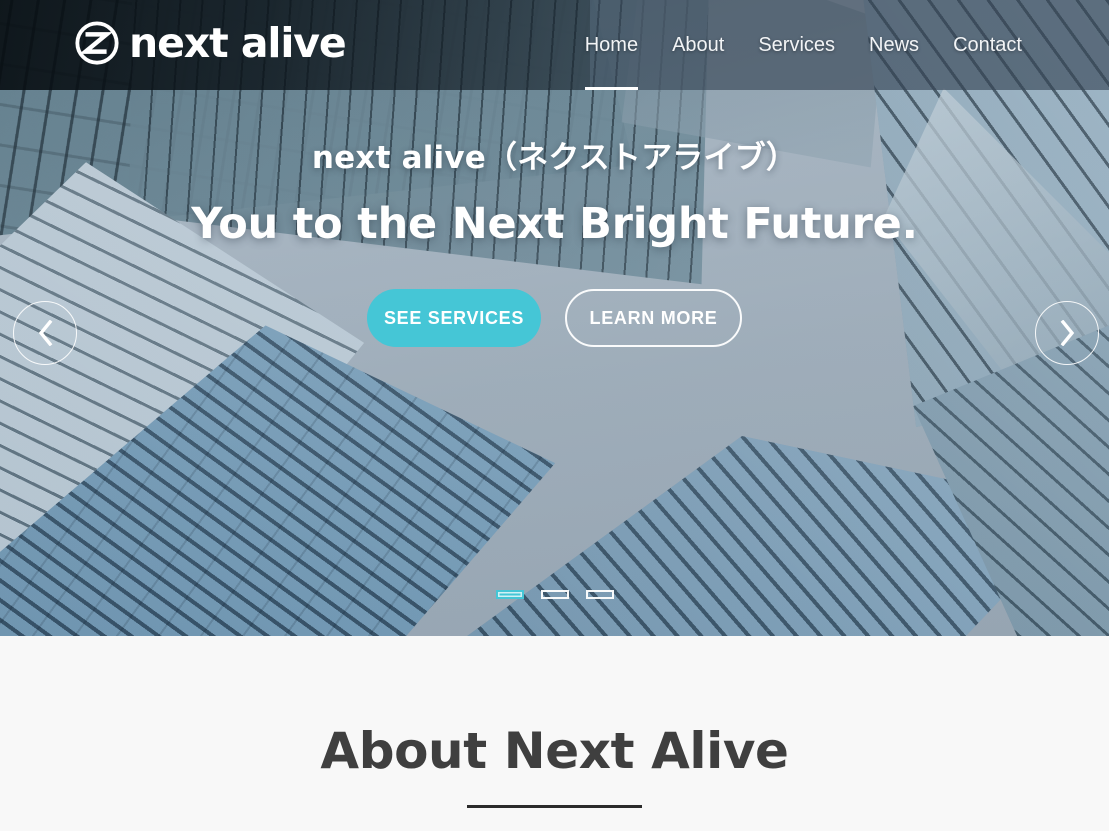  What do you see at coordinates (698, 45) in the screenshot?
I see `nav-item-about: About` at bounding box center [698, 45].